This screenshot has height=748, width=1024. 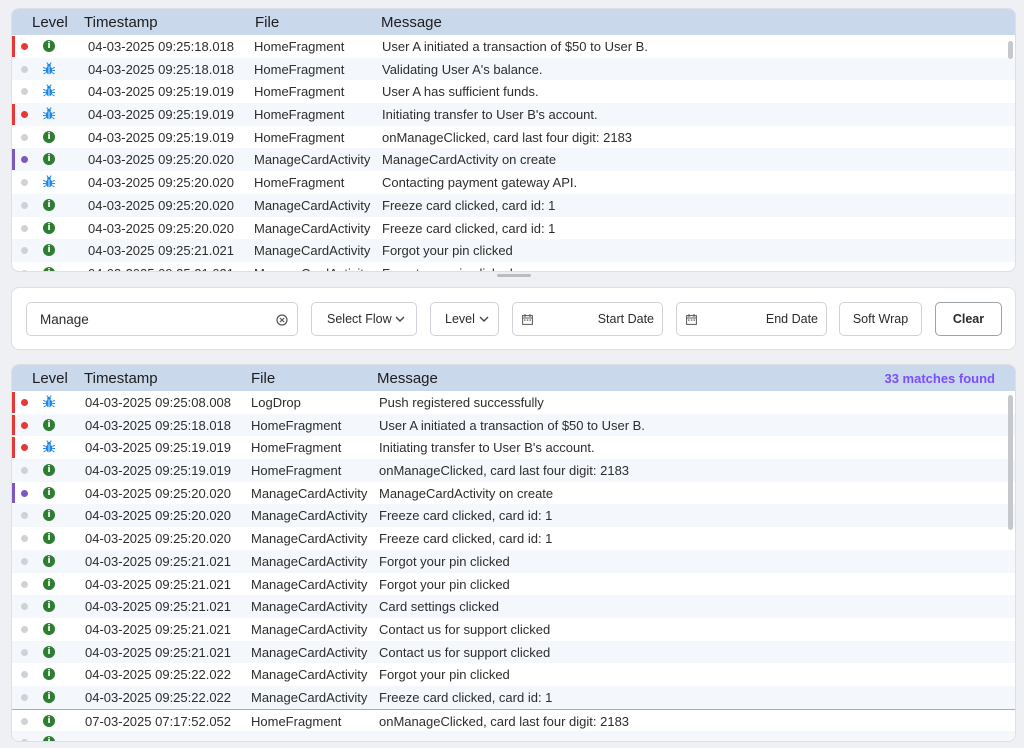 What do you see at coordinates (49, 90) in the screenshot?
I see `bug-icon` at bounding box center [49, 90].